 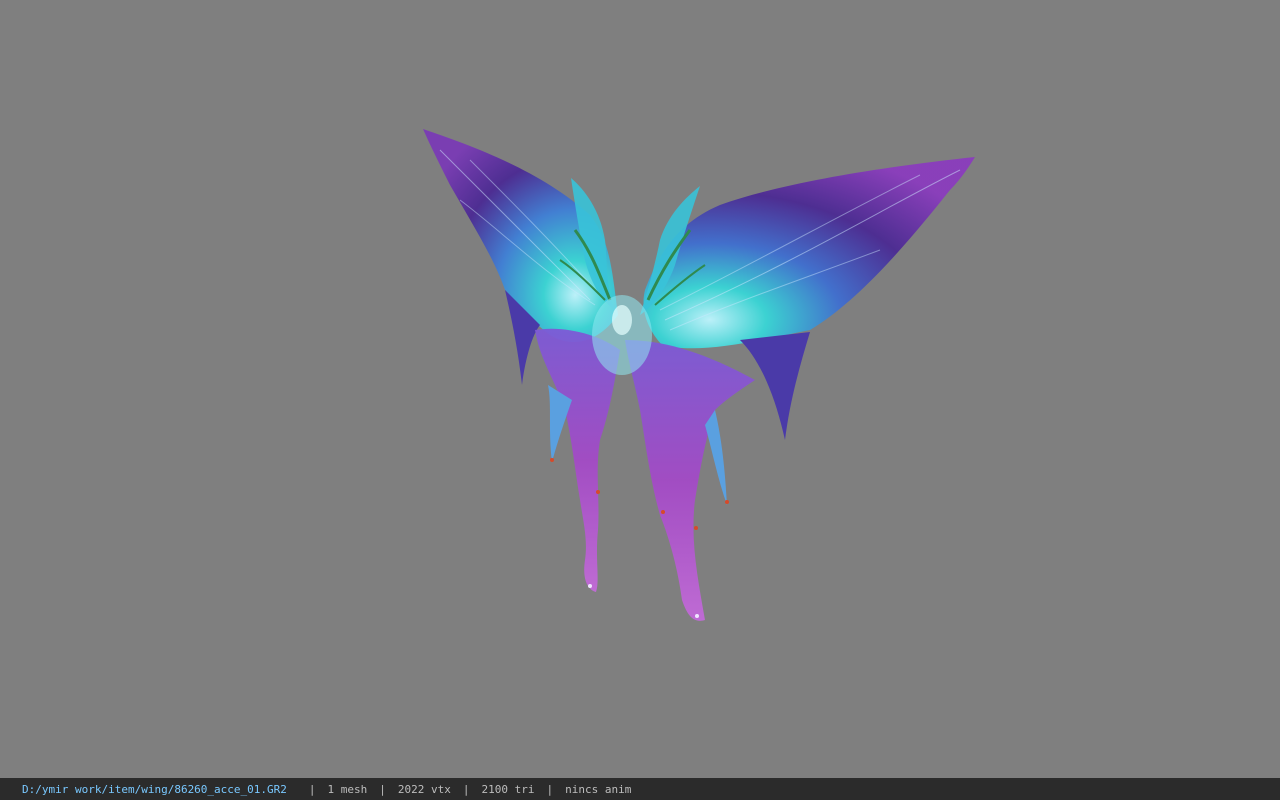 What do you see at coordinates (154, 789) in the screenshot?
I see `file-path-label: D:/ymir work/item/wing/86260_acce_01.GR2` at bounding box center [154, 789].